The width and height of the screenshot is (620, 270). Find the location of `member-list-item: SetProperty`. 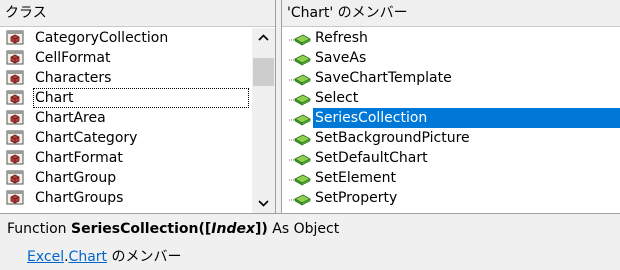

member-list-item: SetProperty is located at coordinates (451, 198).